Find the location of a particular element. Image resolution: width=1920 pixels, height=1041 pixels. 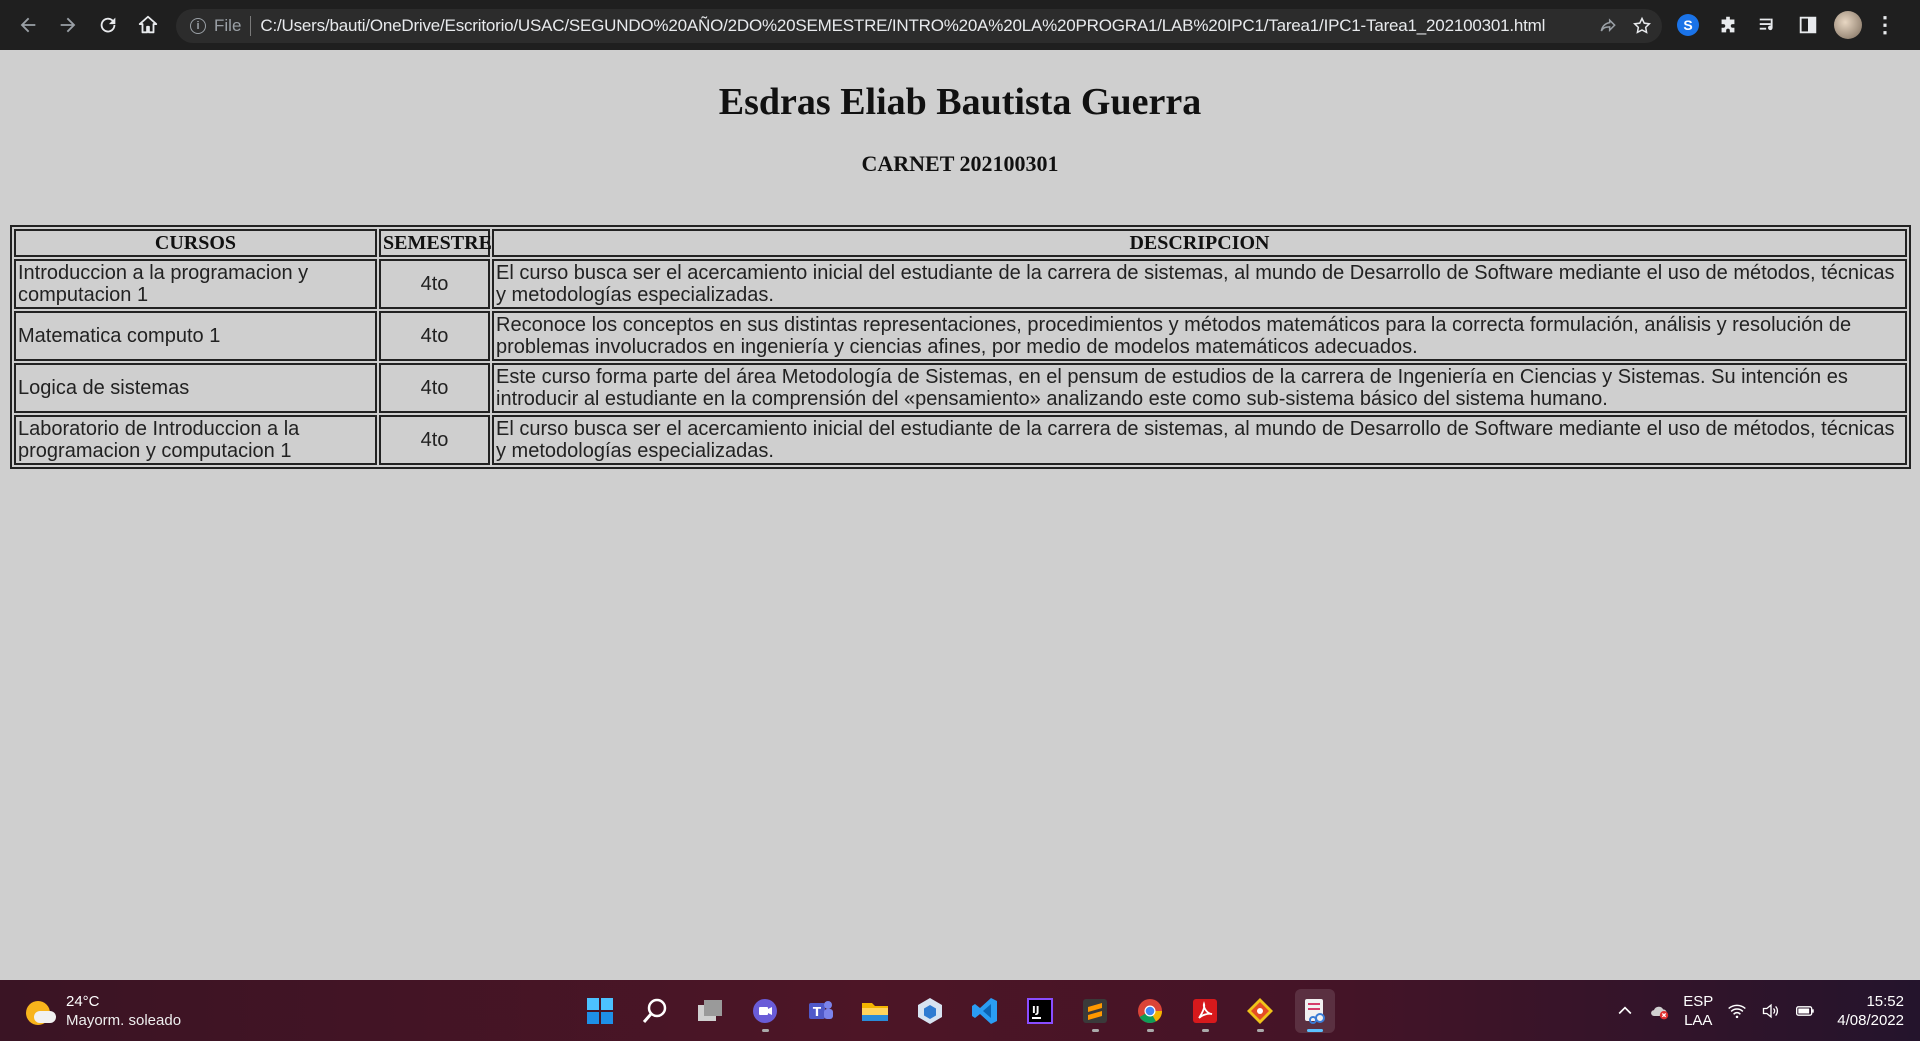

folder-icon is located at coordinates (875, 1012).